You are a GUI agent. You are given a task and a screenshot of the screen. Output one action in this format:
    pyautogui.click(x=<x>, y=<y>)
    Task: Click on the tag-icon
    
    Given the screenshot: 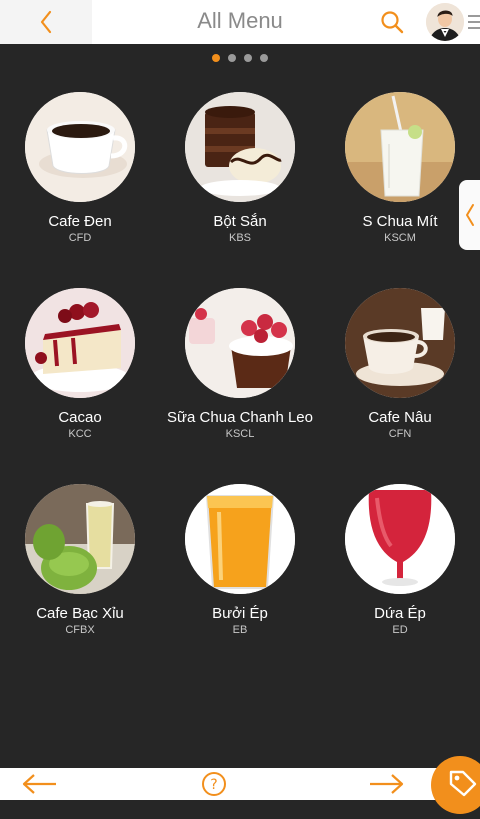 What is the action you would take?
    pyautogui.click(x=463, y=783)
    